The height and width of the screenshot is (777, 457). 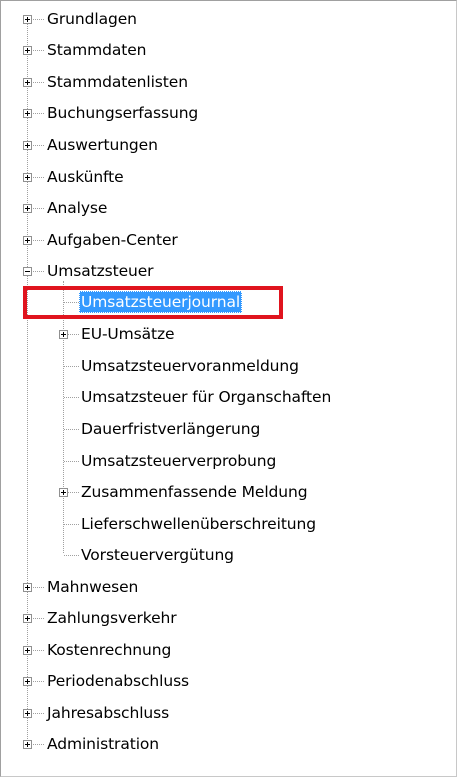 I want to click on tree-item-lieferschwellenueberschreitung: Lieferschwellenüberschreitung, so click(x=226, y=524).